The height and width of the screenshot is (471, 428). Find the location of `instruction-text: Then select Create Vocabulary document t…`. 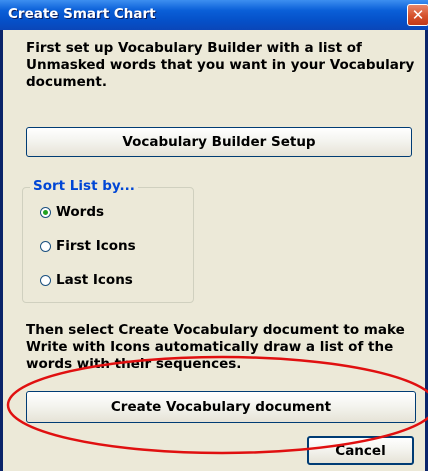

instruction-text: Then select Create Vocabulary document t… is located at coordinates (215, 347).